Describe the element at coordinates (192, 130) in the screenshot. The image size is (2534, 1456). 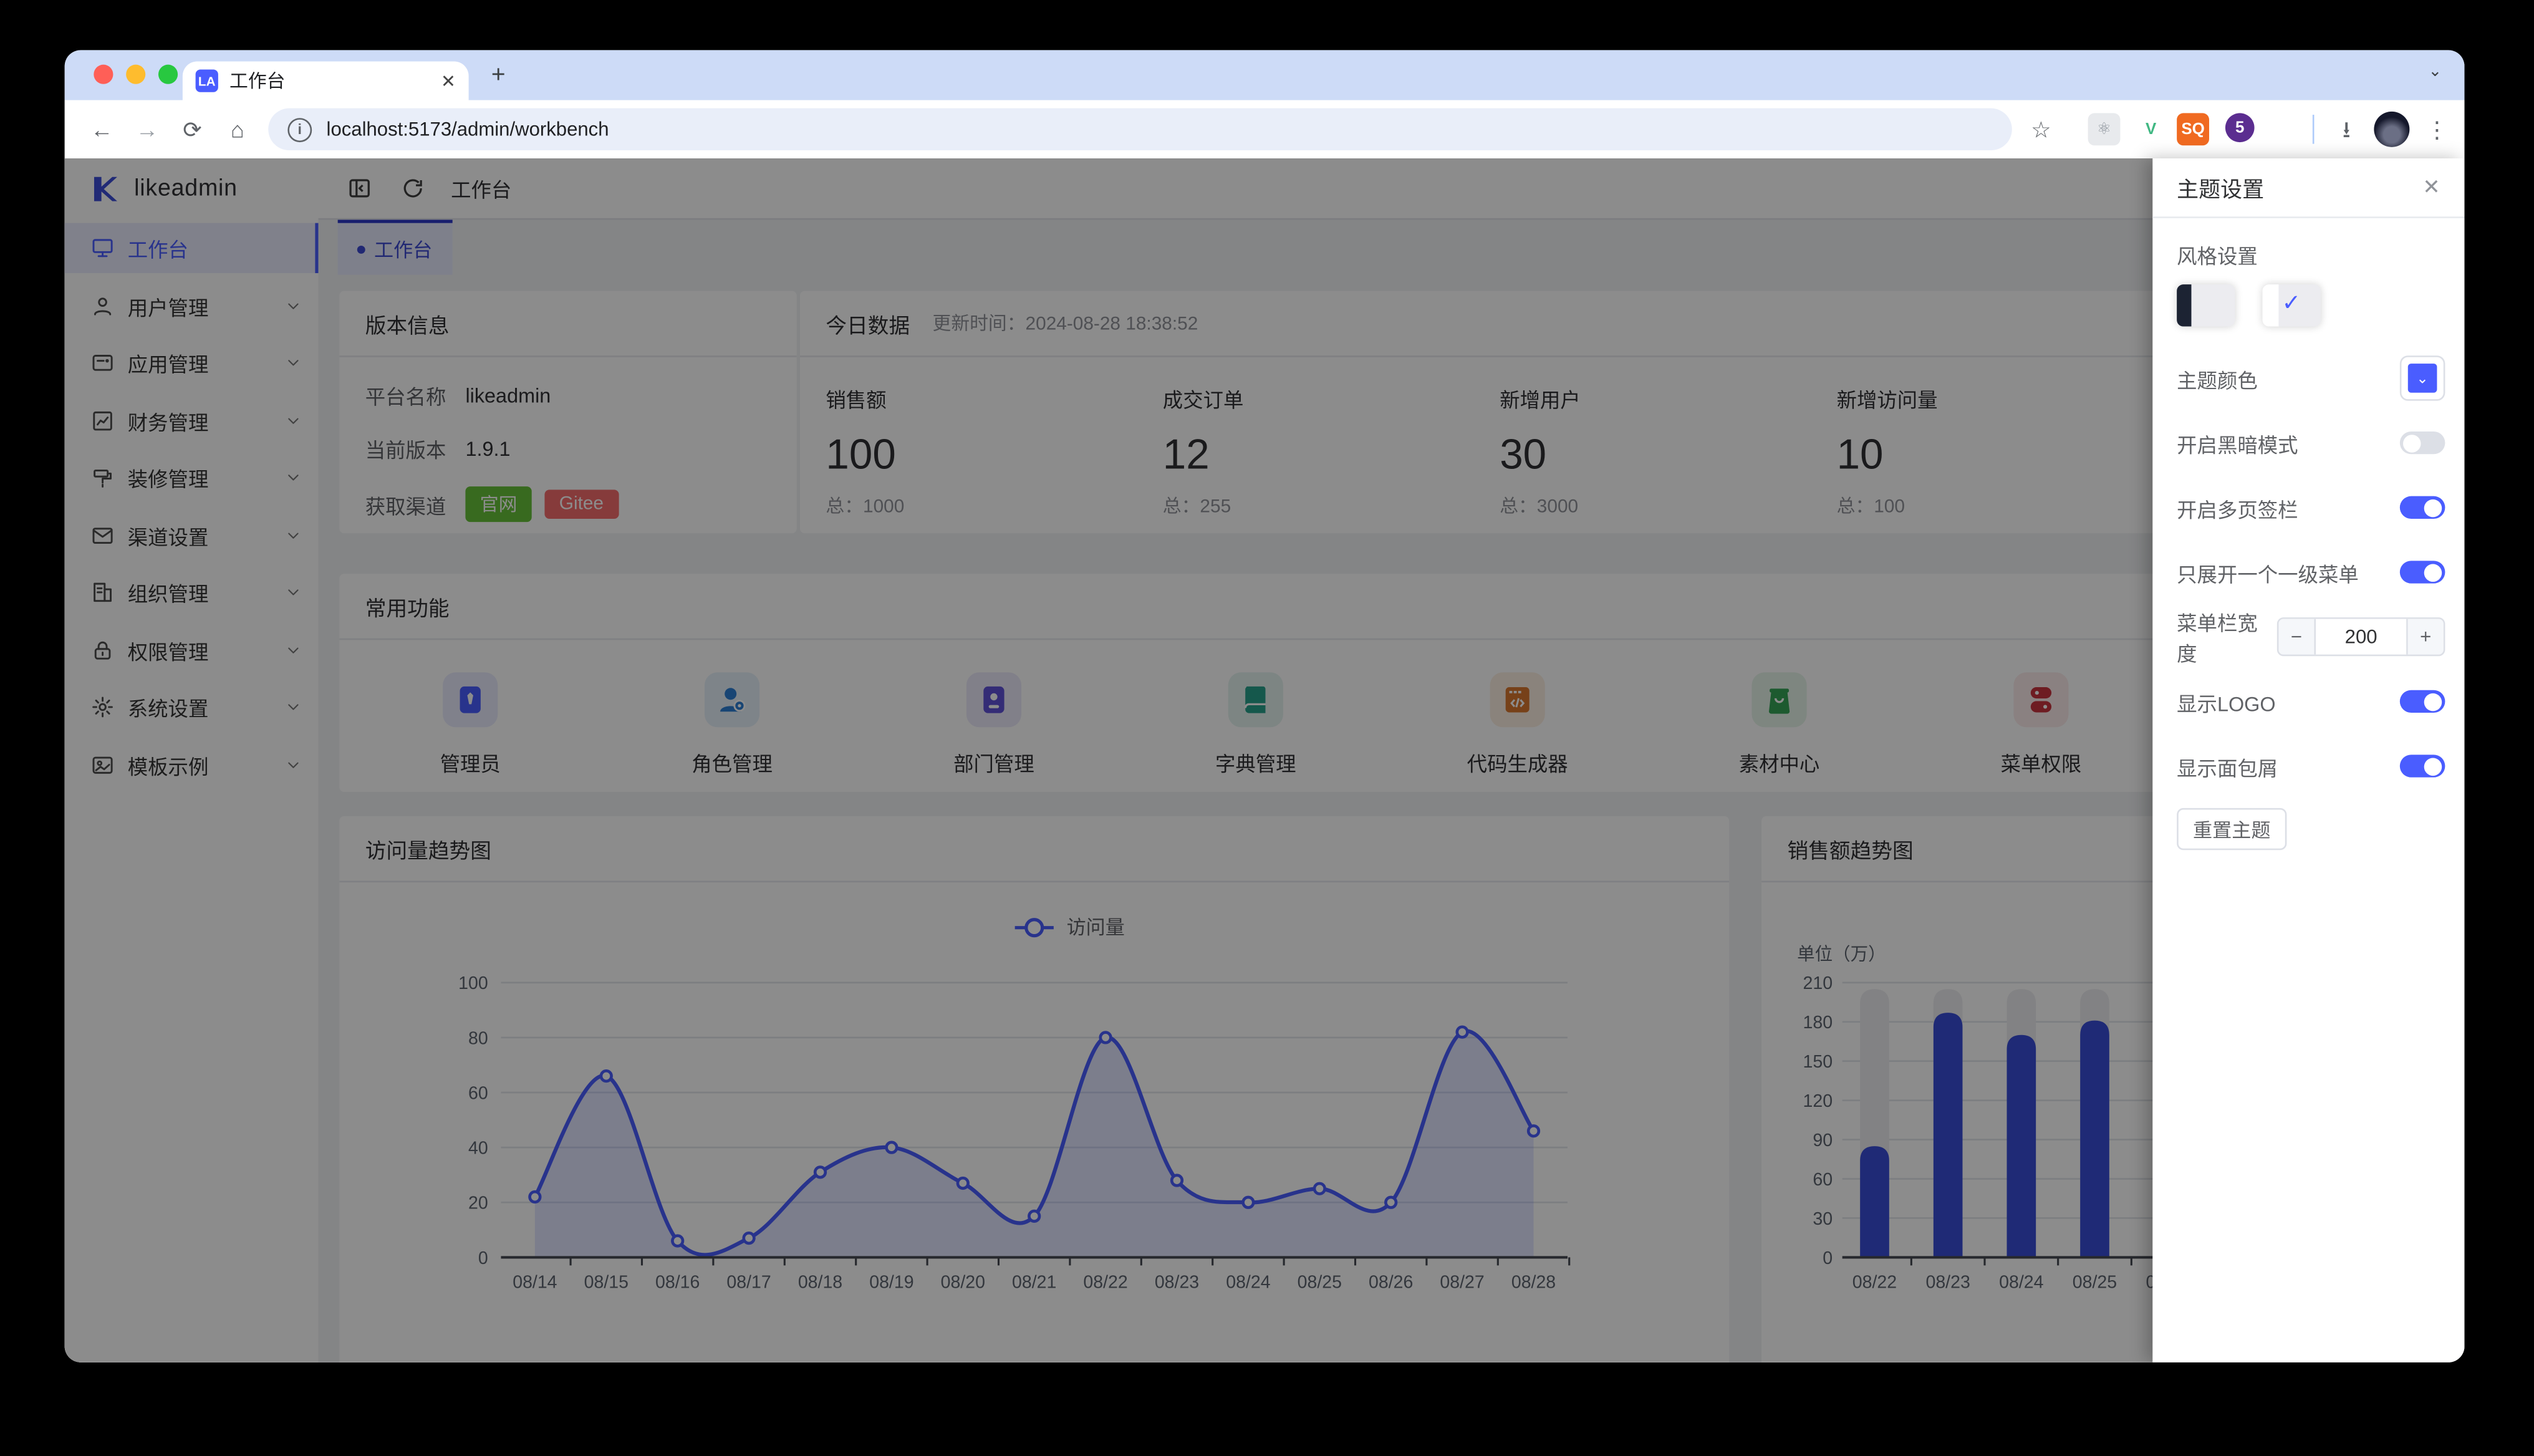
I see `reload-icon: ⟳` at that location.